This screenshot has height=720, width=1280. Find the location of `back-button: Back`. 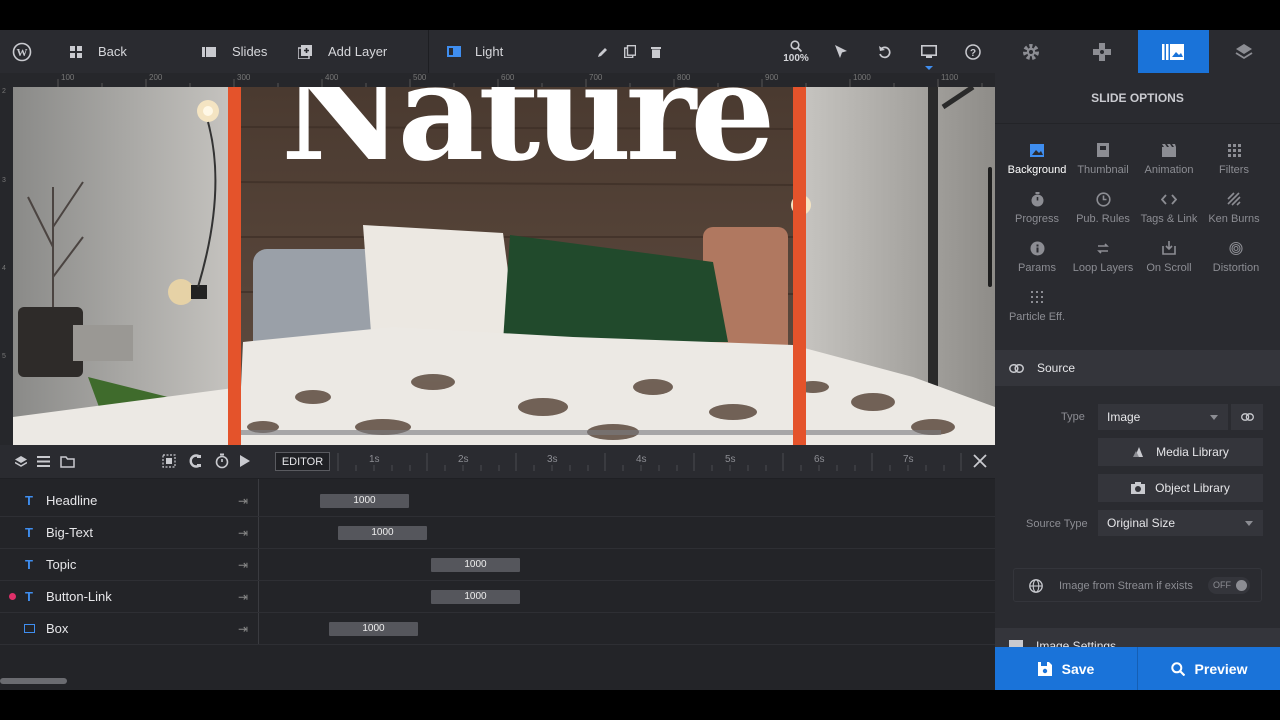

back-button: Back is located at coordinates (123, 51).